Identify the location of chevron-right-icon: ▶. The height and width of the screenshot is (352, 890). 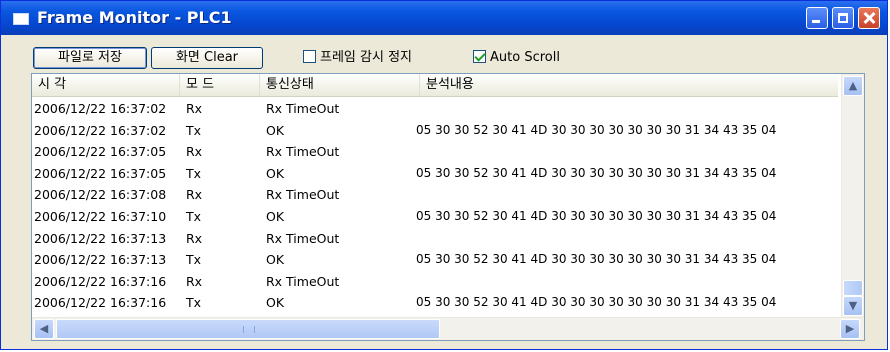
(850, 329).